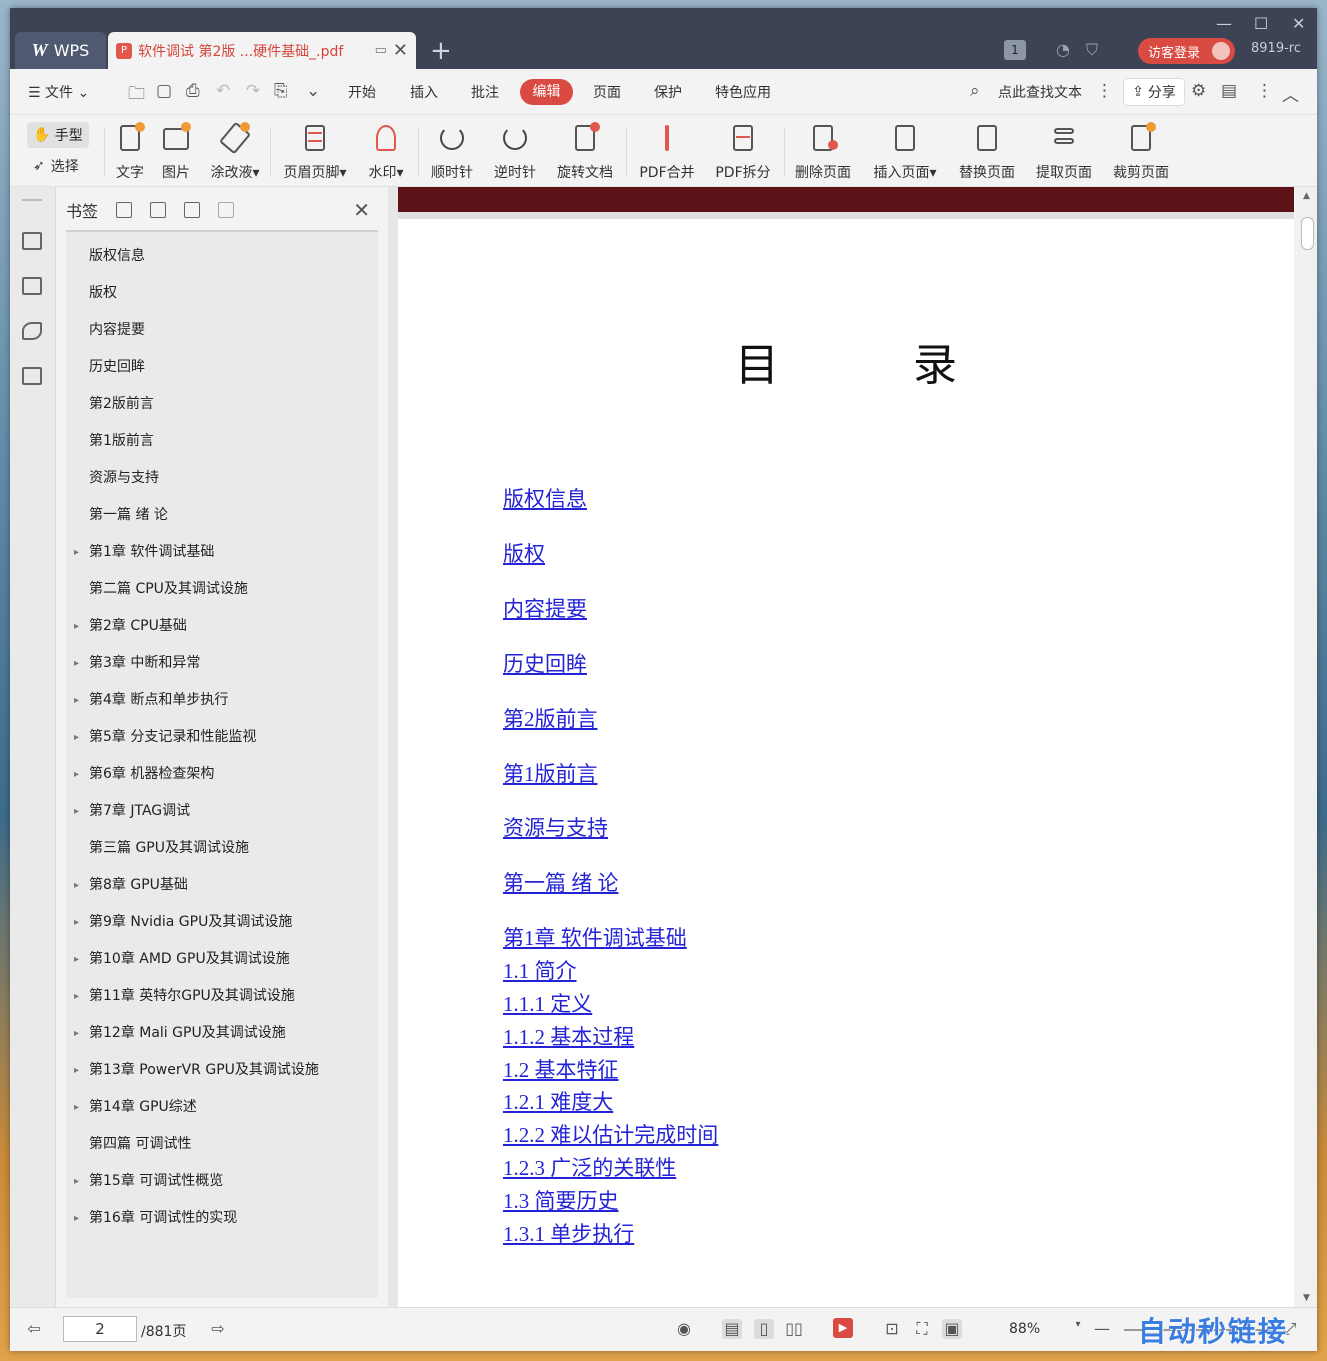  I want to click on attachment-icon, so click(32, 376).